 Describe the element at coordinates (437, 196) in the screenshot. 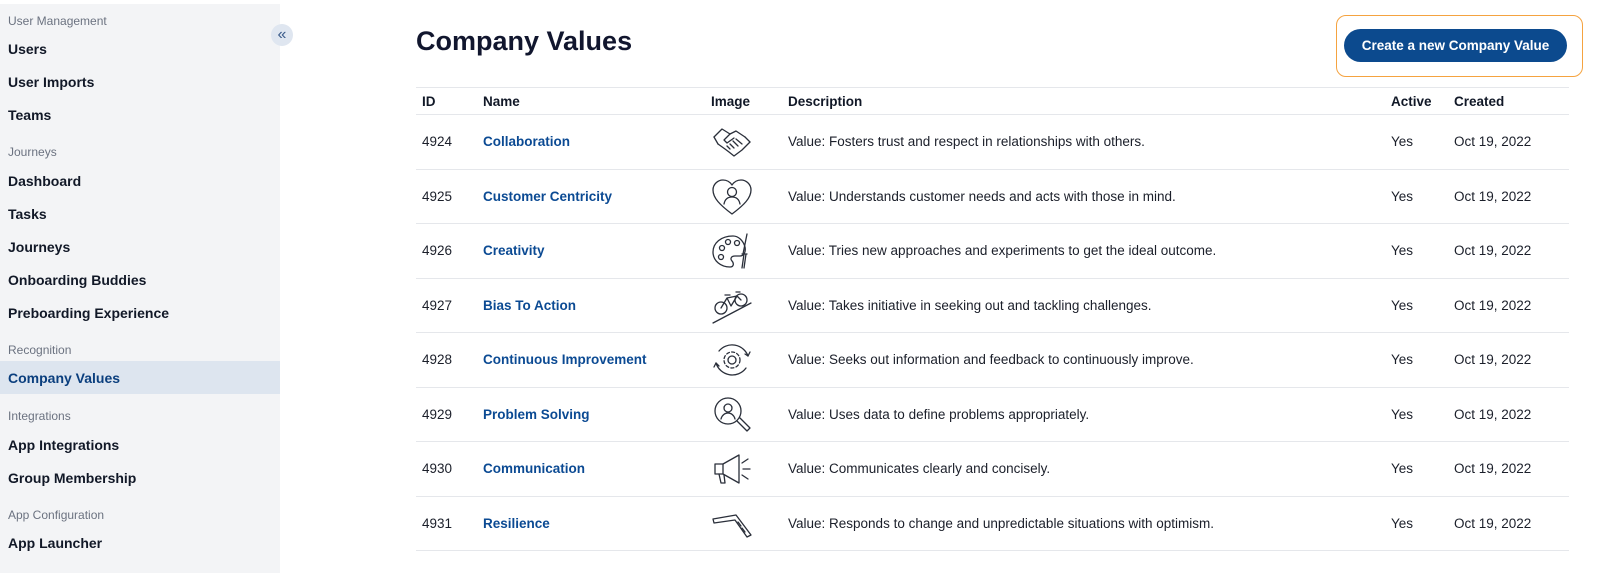

I see `cell-id: 4925` at that location.